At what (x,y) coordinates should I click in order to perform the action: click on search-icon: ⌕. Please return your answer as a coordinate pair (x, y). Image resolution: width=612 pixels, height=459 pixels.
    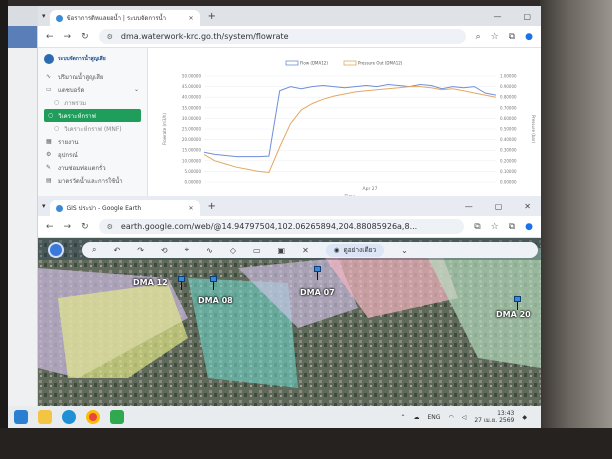
    Looking at the image, I should click on (94, 250).